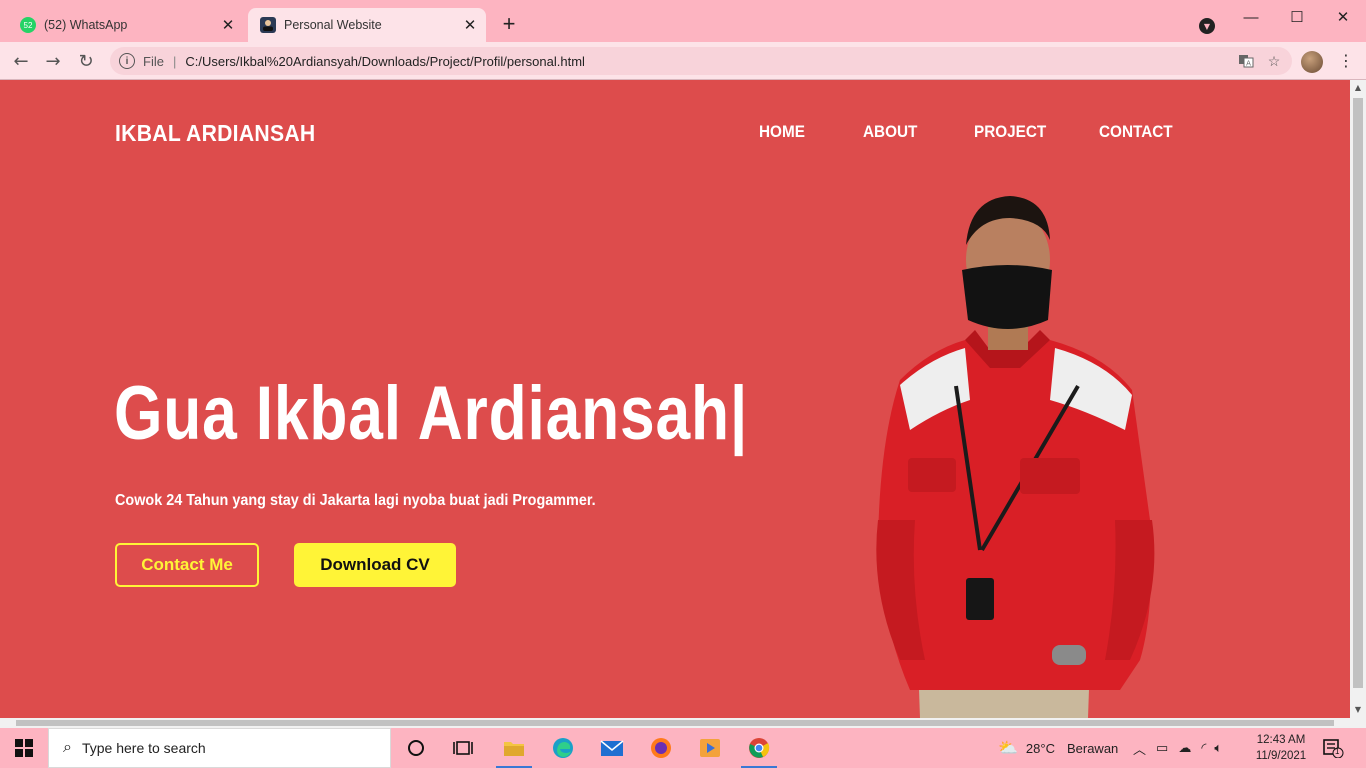 The width and height of the screenshot is (1366, 768). I want to click on translate-icon: A, so click(1246, 61).